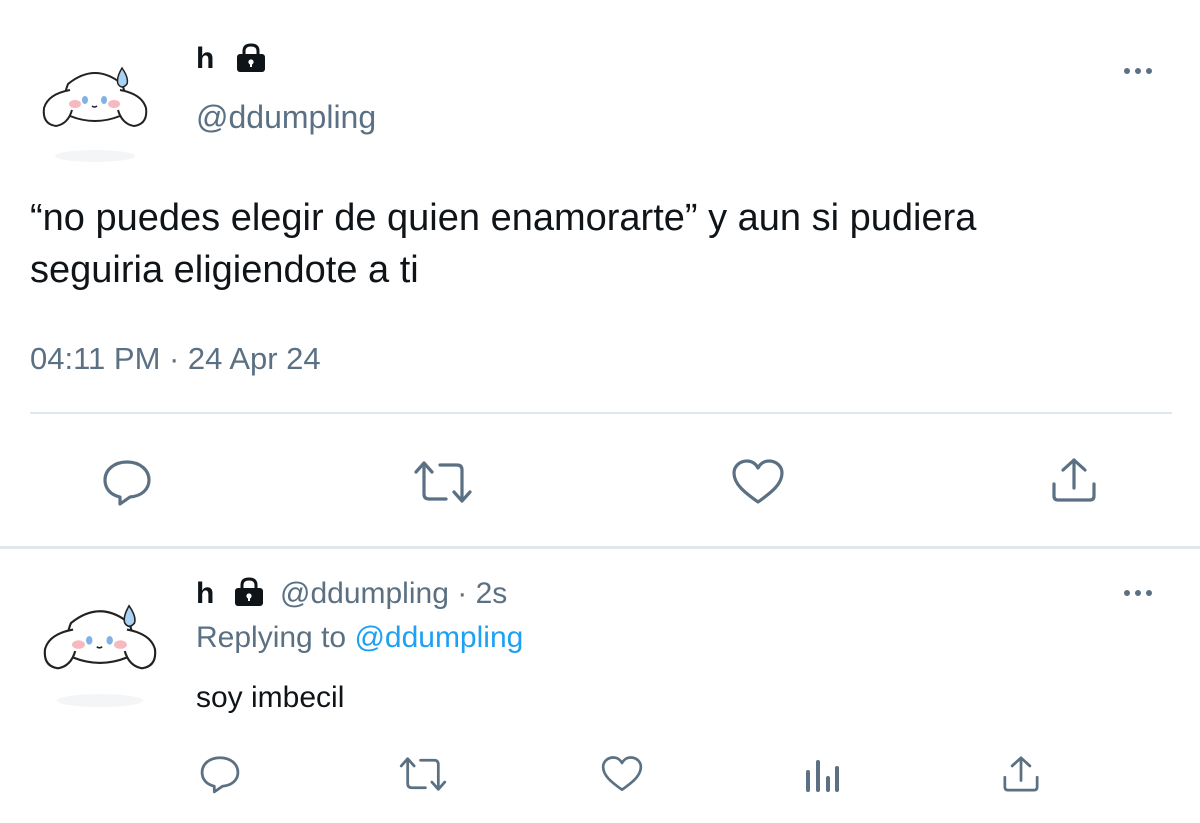 The height and width of the screenshot is (823, 1200). I want to click on reply-handle: @ddumpling · 2s, so click(393, 594).